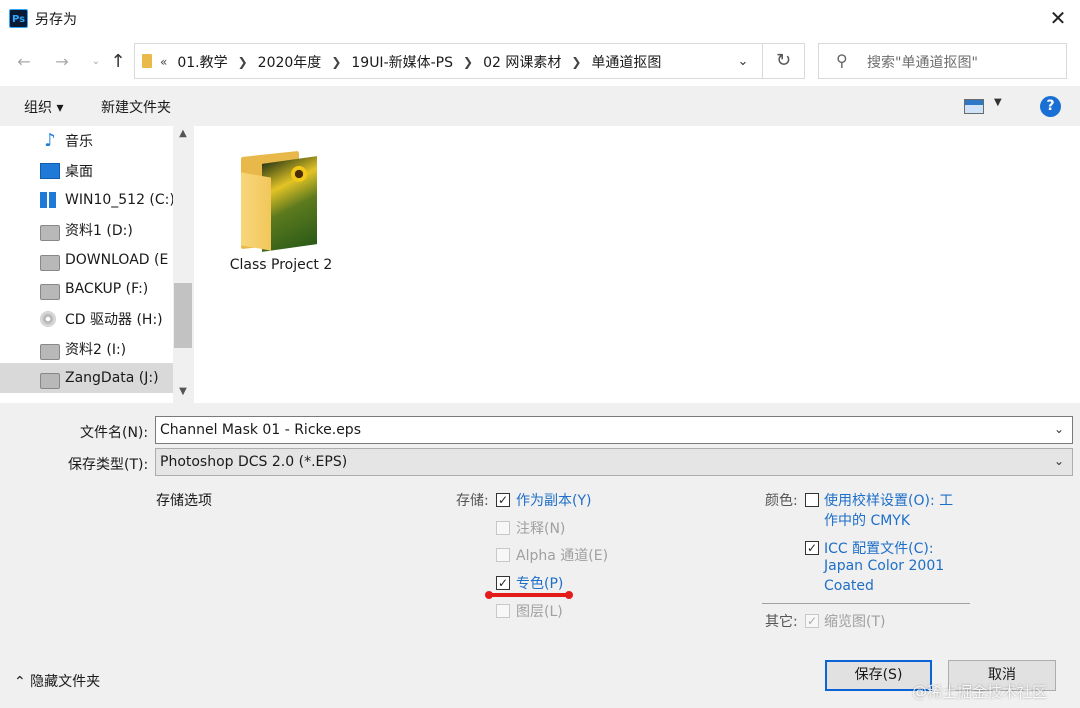 The height and width of the screenshot is (708, 1080). Describe the element at coordinates (114, 320) in the screenshot. I see `sidebar-item-label: CD 驱动器 (H:)` at that location.